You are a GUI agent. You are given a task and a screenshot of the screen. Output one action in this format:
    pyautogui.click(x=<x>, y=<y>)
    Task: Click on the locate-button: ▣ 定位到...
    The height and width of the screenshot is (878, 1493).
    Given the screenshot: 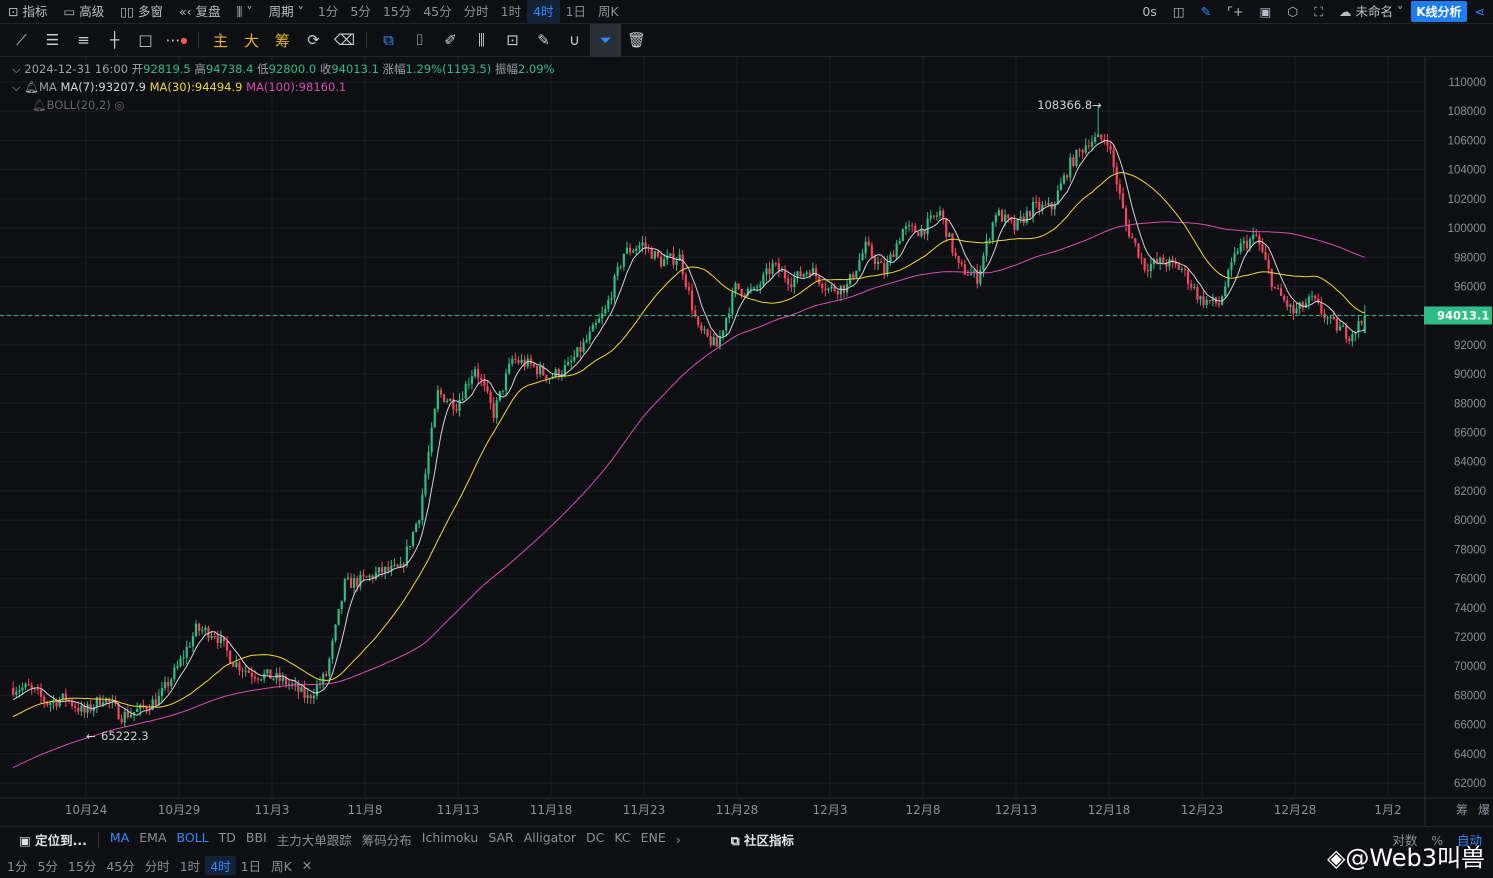 What is the action you would take?
    pyautogui.click(x=53, y=839)
    